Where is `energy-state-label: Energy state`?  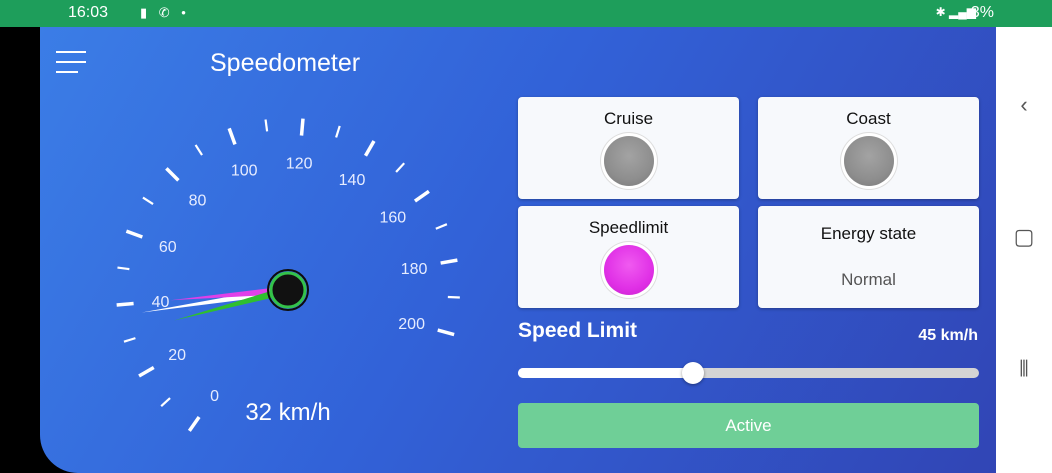 energy-state-label: Energy state is located at coordinates (868, 233).